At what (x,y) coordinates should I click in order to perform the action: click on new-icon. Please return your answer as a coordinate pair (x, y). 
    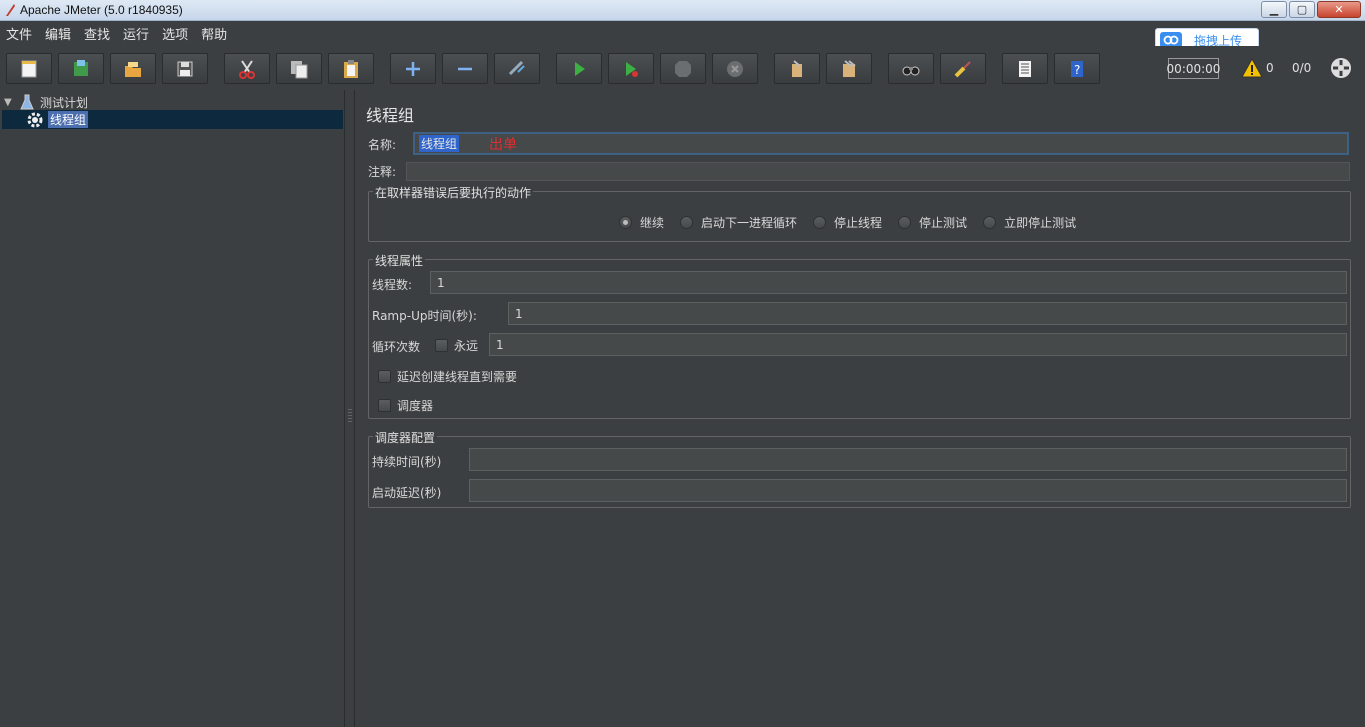
    Looking at the image, I should click on (29, 68).